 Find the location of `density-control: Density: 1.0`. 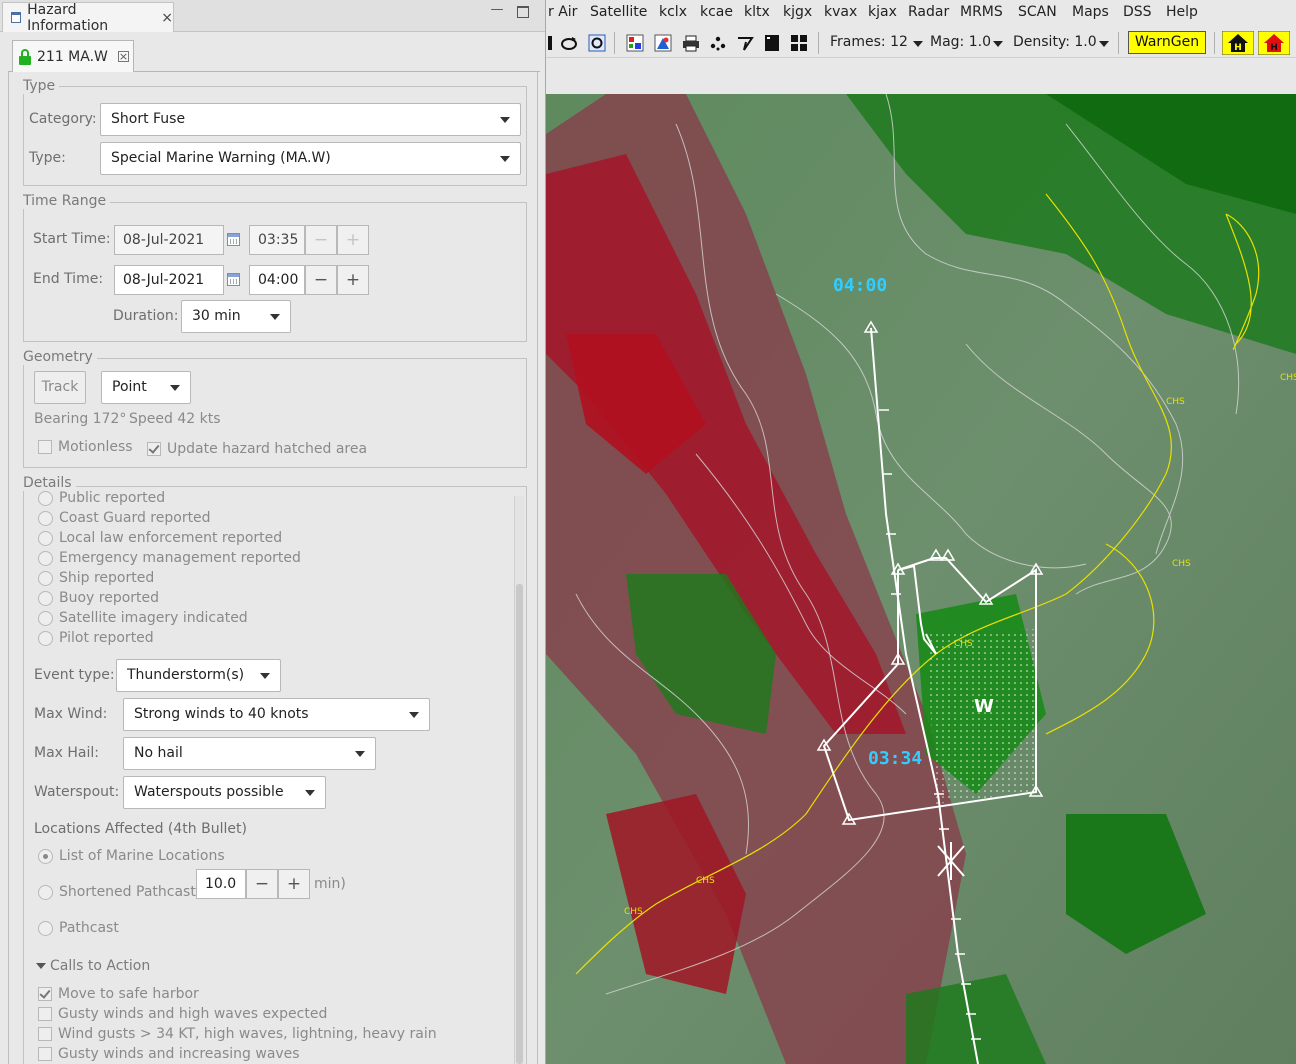

density-control: Density: 1.0 is located at coordinates (1055, 42).